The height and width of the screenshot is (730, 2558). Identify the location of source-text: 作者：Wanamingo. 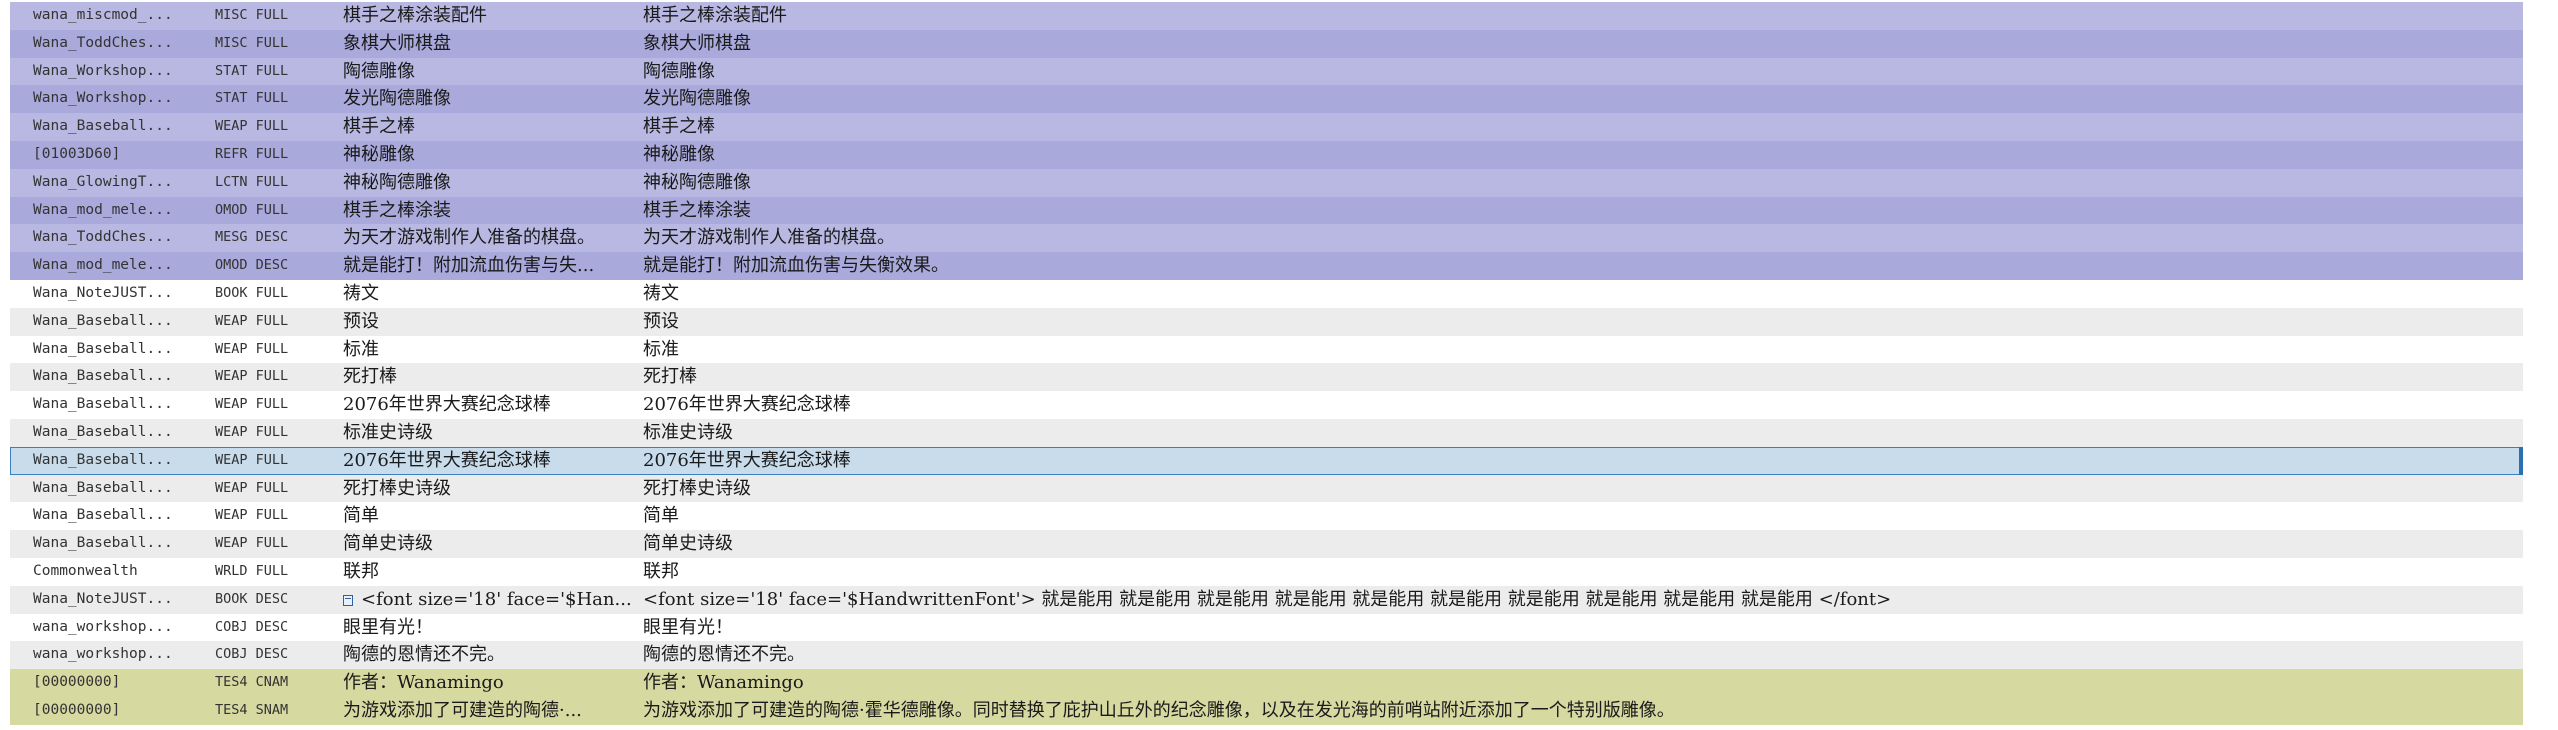
(423, 683).